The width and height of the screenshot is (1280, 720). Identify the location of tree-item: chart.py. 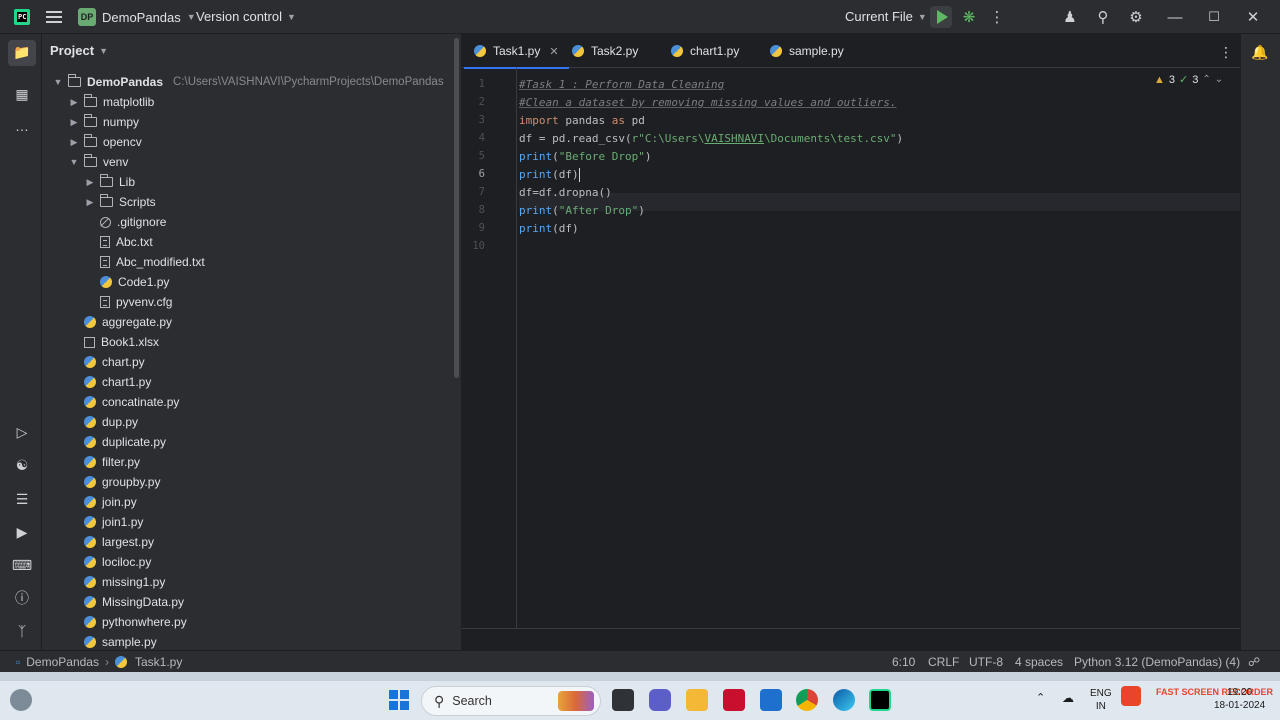
(106, 362).